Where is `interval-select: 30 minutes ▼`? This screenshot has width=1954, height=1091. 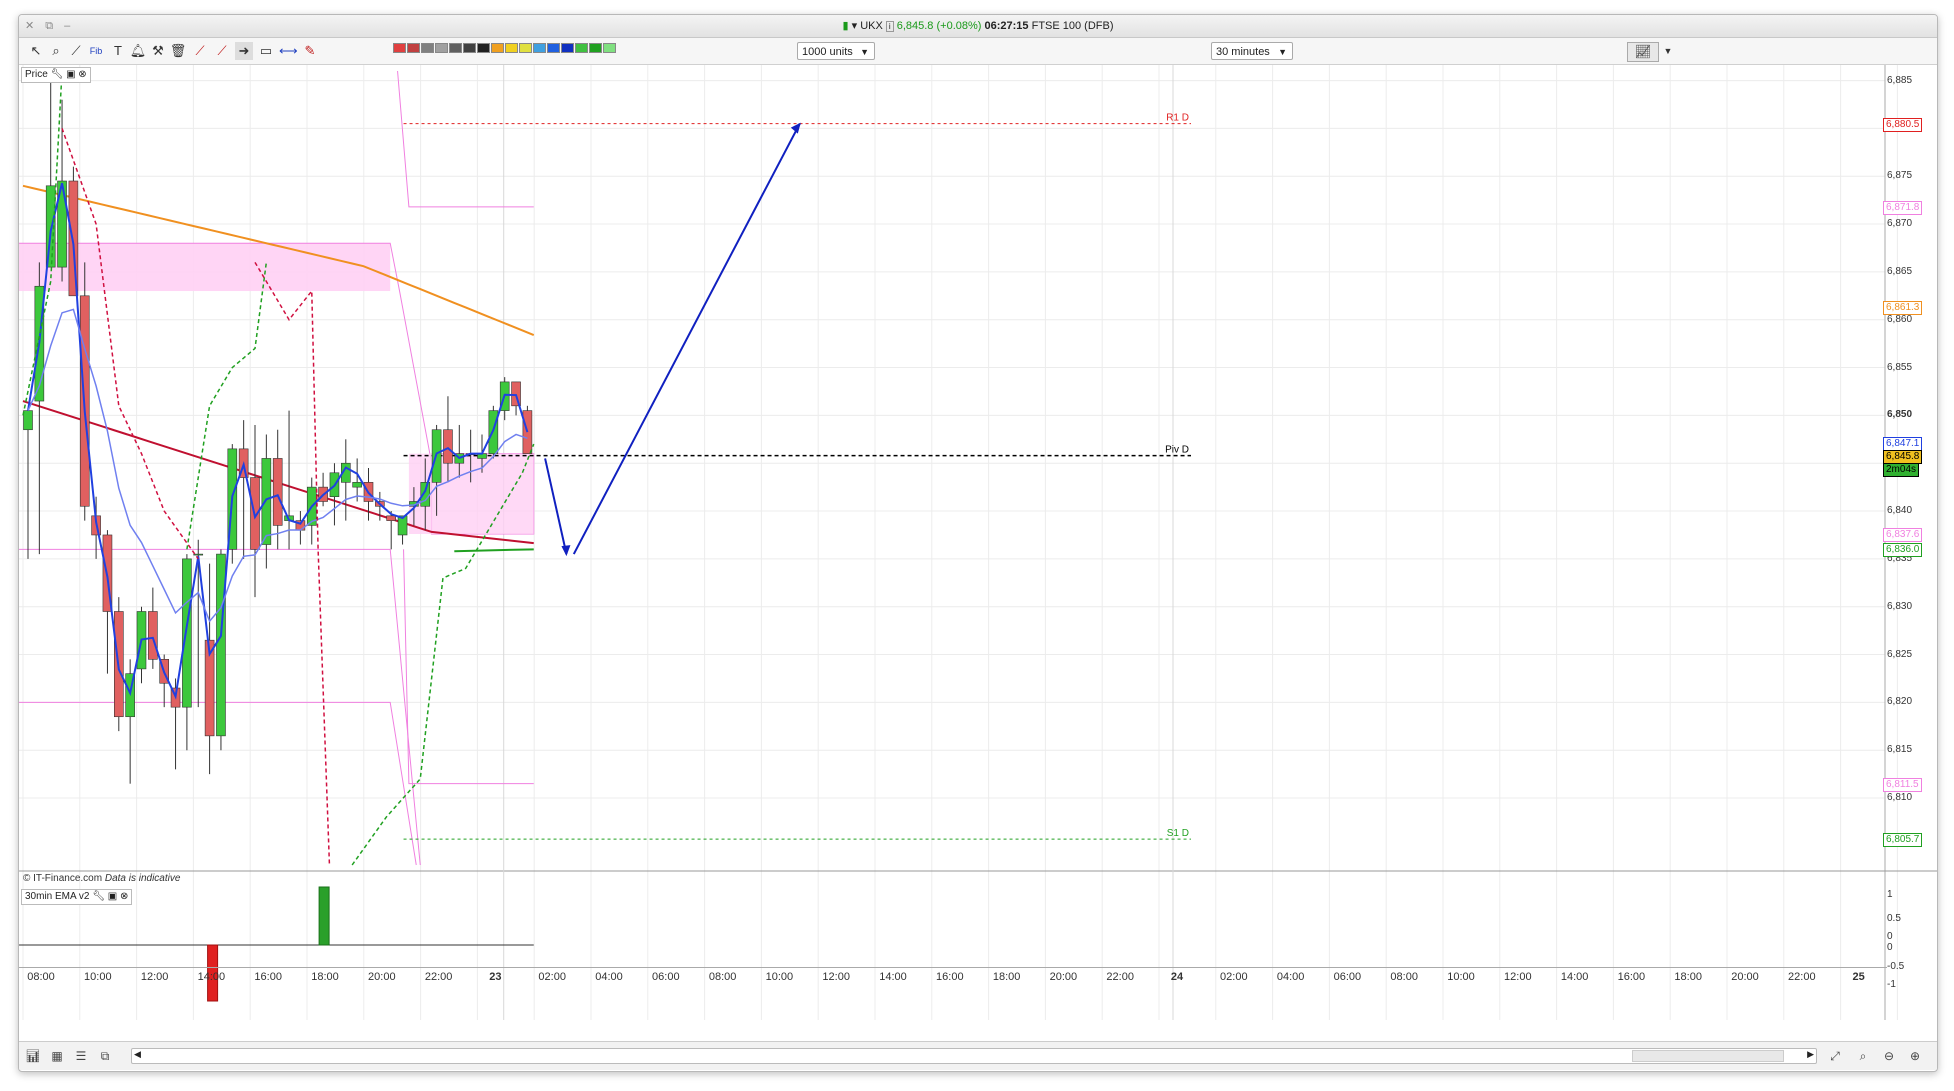
interval-select: 30 minutes ▼ is located at coordinates (1252, 51).